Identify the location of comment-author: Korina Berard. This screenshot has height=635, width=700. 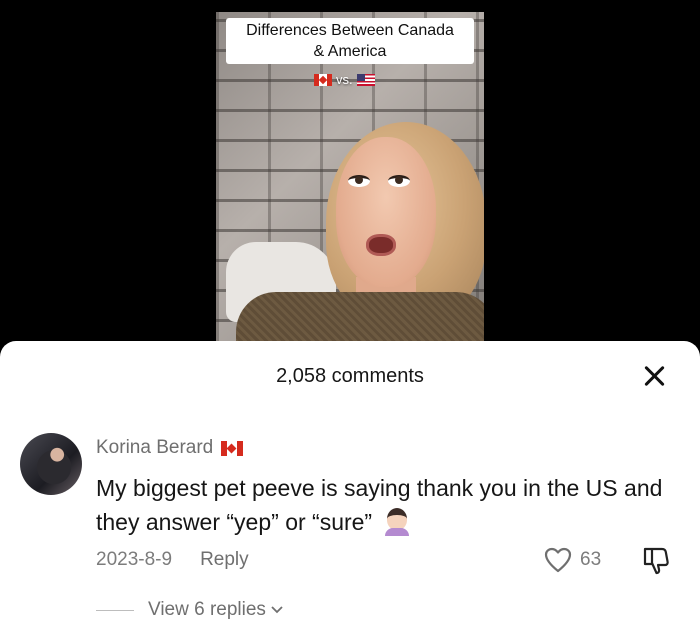
(170, 448).